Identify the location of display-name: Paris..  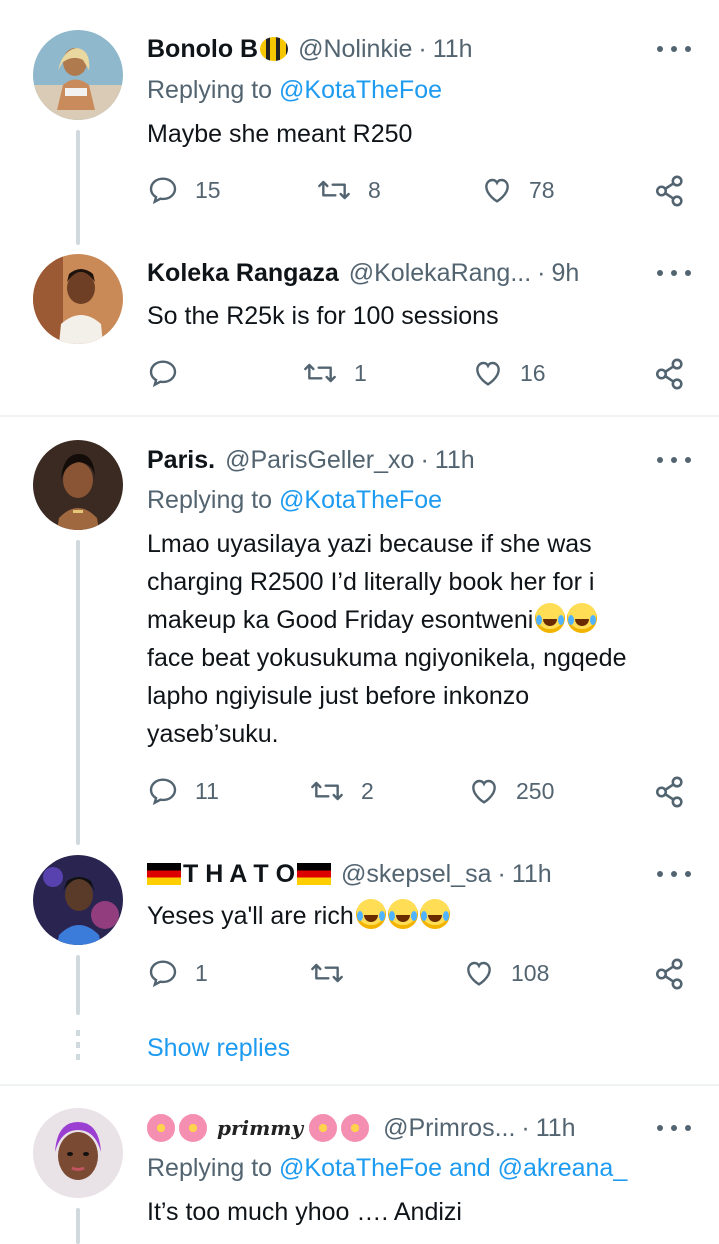
(181, 460).